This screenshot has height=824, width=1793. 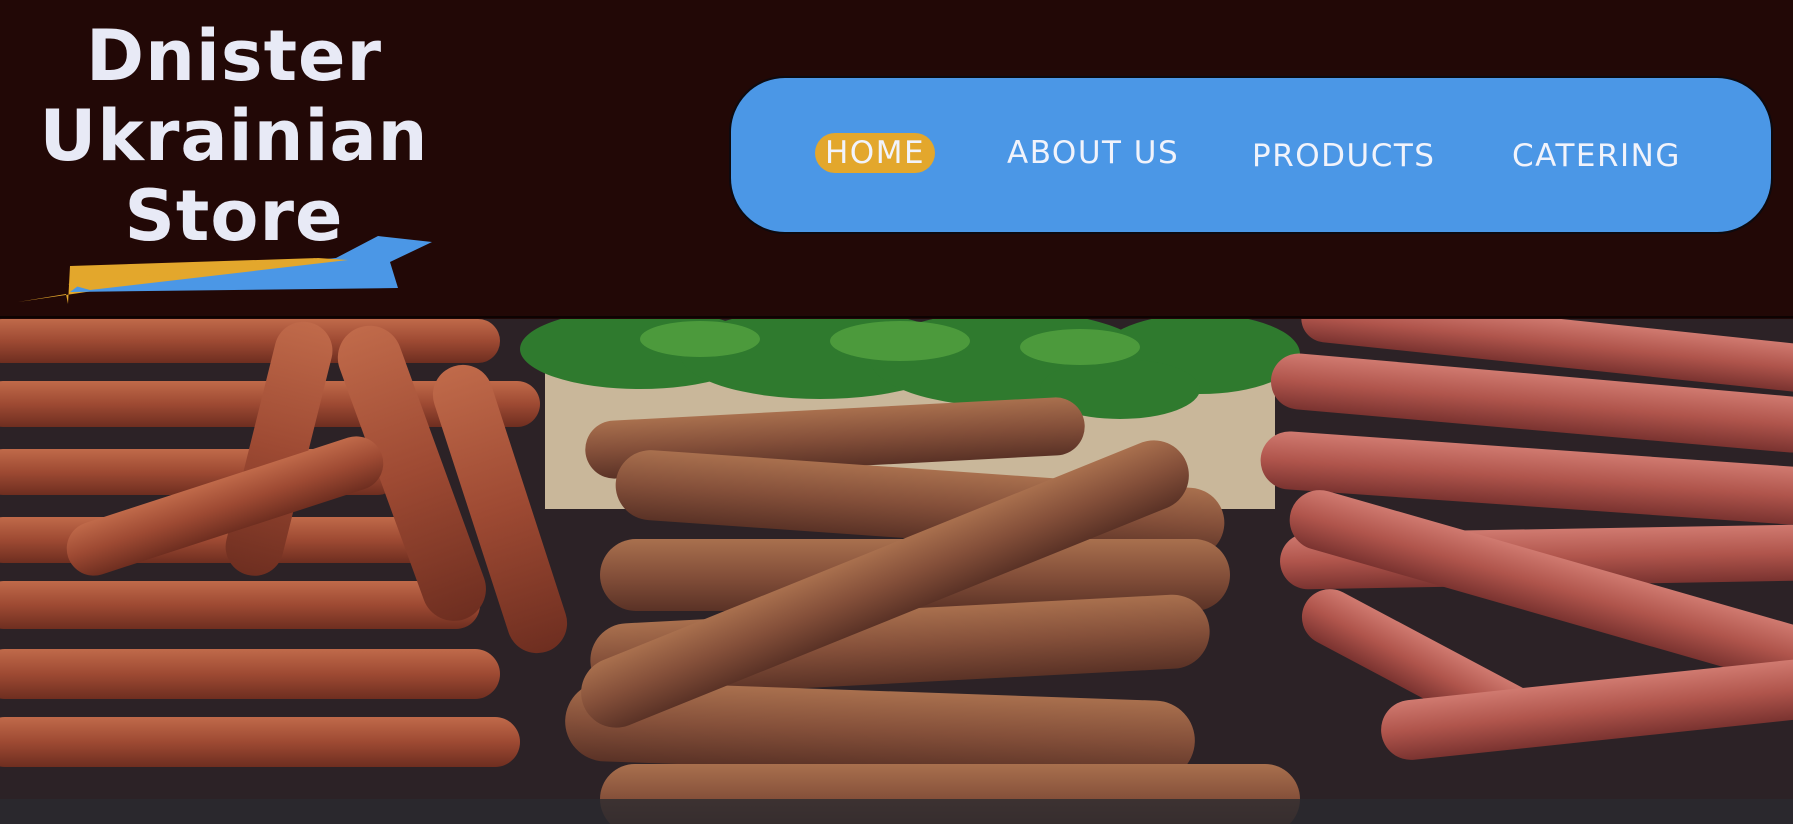 I want to click on main-navigation: HOME ABOUT US PRODUCTS CATERING, so click(x=1251, y=155).